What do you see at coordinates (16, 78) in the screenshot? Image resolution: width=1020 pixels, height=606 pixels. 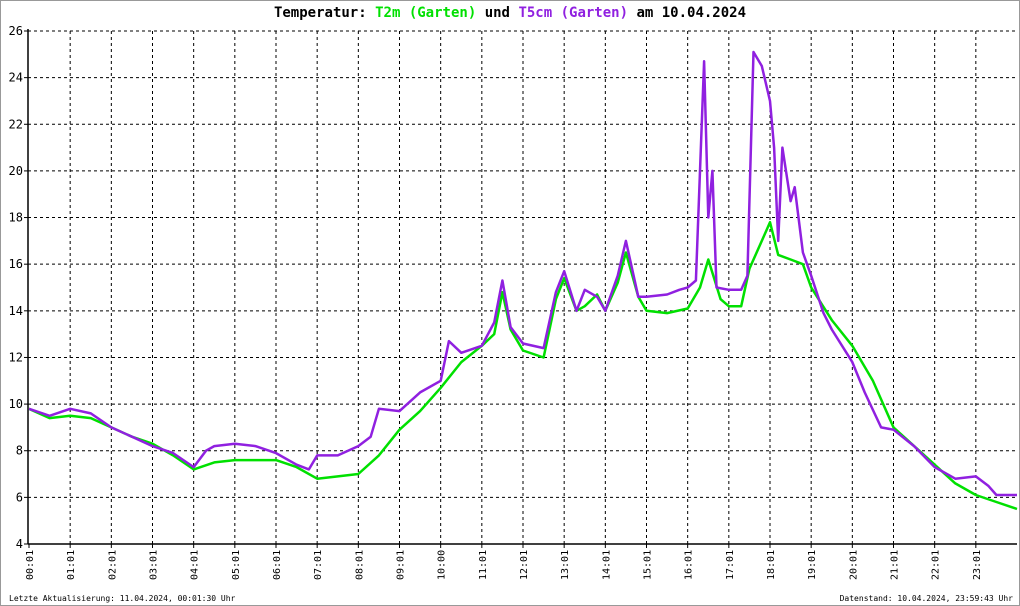 I see `y-tick-label: 24` at bounding box center [16, 78].